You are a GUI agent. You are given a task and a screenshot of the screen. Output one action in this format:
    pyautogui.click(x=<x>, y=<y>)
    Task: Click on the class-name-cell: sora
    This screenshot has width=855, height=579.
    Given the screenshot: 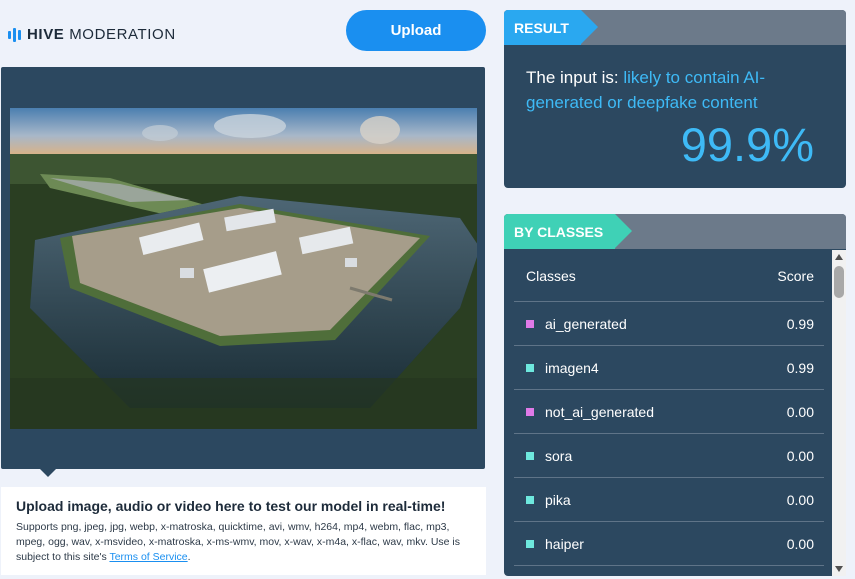 What is the action you would take?
    pyautogui.click(x=549, y=456)
    